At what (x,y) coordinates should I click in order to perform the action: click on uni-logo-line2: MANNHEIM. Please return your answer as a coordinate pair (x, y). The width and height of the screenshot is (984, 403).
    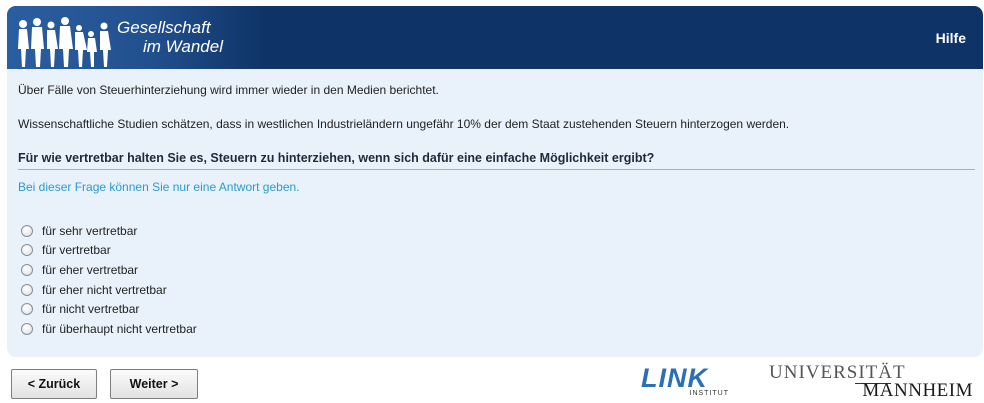
    Looking at the image, I should click on (917, 390).